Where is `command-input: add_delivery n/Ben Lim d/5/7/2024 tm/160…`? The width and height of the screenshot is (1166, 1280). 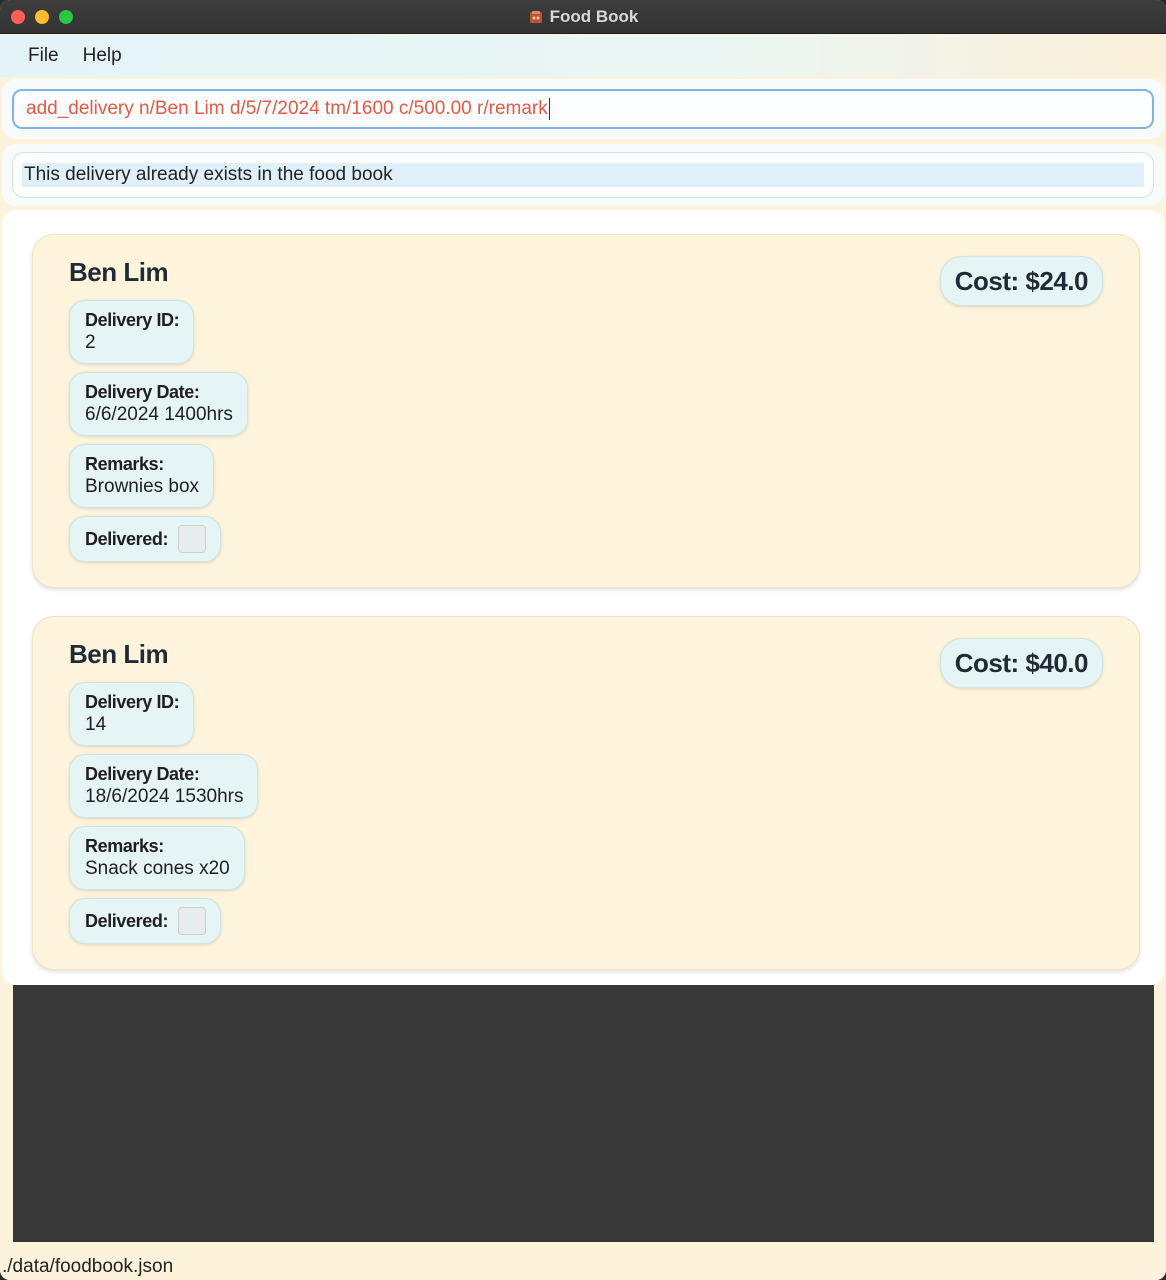 command-input: add_delivery n/Ben Lim d/5/7/2024 tm/160… is located at coordinates (583, 109).